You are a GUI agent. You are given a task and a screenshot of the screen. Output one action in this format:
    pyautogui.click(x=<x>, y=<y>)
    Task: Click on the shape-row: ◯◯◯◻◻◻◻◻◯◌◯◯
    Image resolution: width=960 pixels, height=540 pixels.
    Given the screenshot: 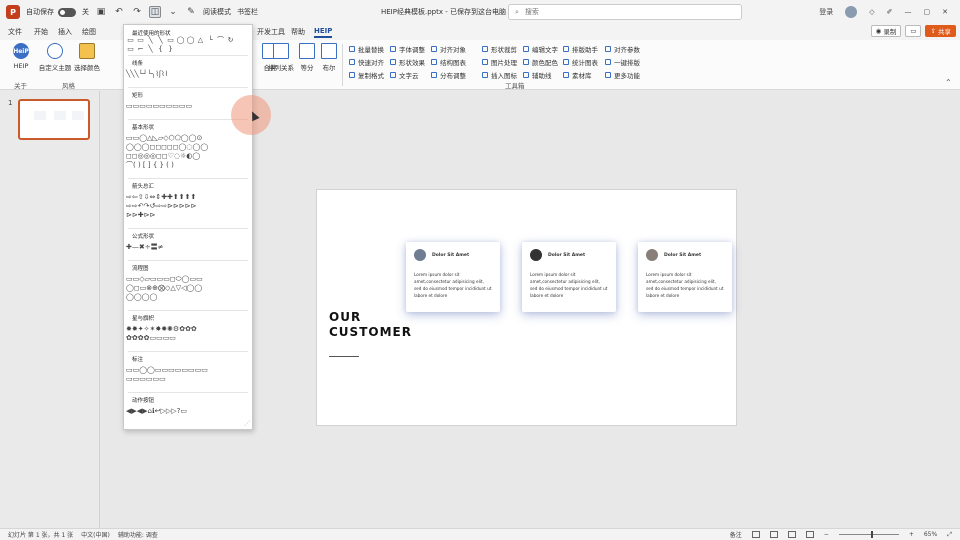 What is the action you would take?
    pyautogui.click(x=167, y=147)
    